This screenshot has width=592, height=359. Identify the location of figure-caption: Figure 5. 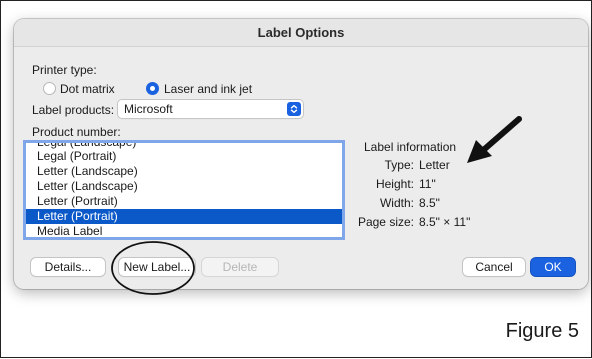
(542, 331).